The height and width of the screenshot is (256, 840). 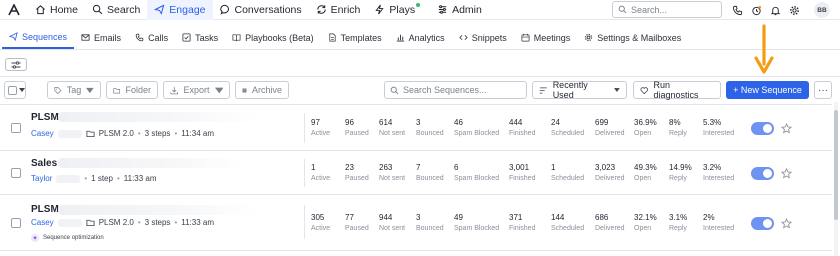 I want to click on step-count: 3 steps, so click(x=157, y=133).